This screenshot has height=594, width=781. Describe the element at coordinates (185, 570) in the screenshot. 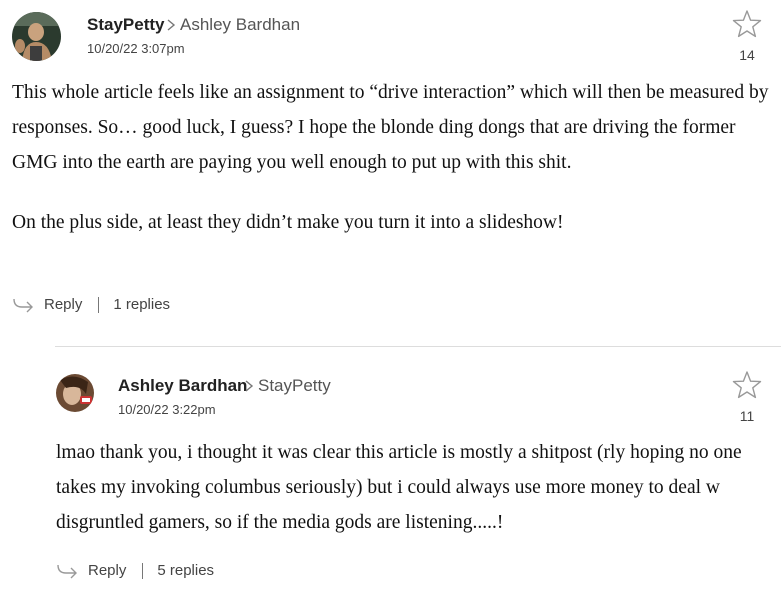

I see `replies-link: 5 replies` at that location.